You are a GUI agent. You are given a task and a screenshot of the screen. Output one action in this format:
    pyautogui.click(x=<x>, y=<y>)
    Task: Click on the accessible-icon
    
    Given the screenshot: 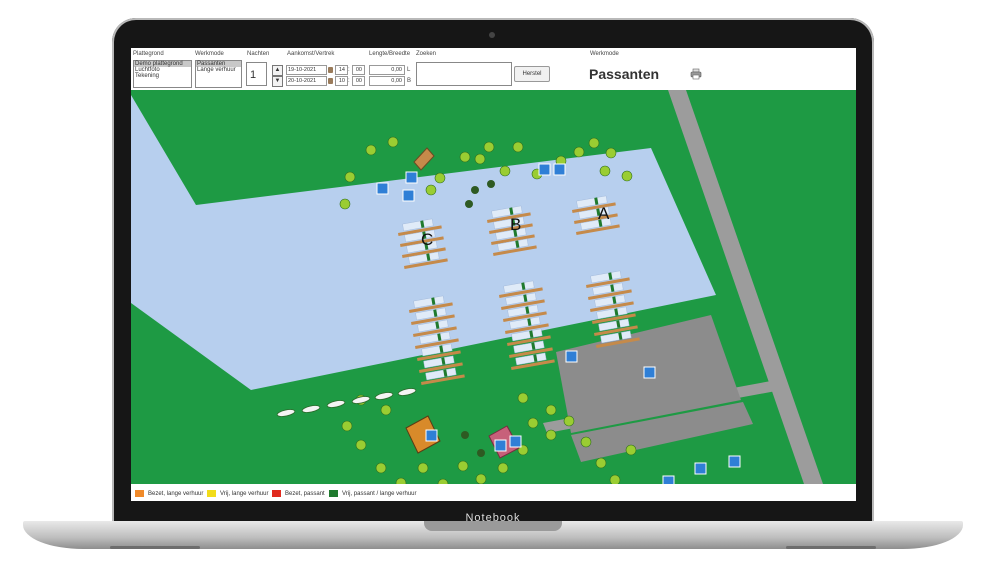 What is the action you would take?
    pyautogui.click(x=700, y=468)
    